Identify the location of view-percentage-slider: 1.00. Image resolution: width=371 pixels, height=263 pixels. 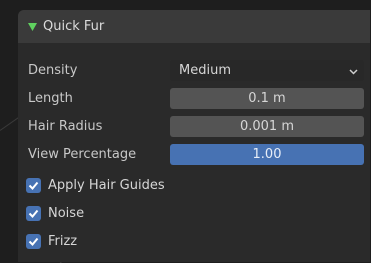
(267, 154).